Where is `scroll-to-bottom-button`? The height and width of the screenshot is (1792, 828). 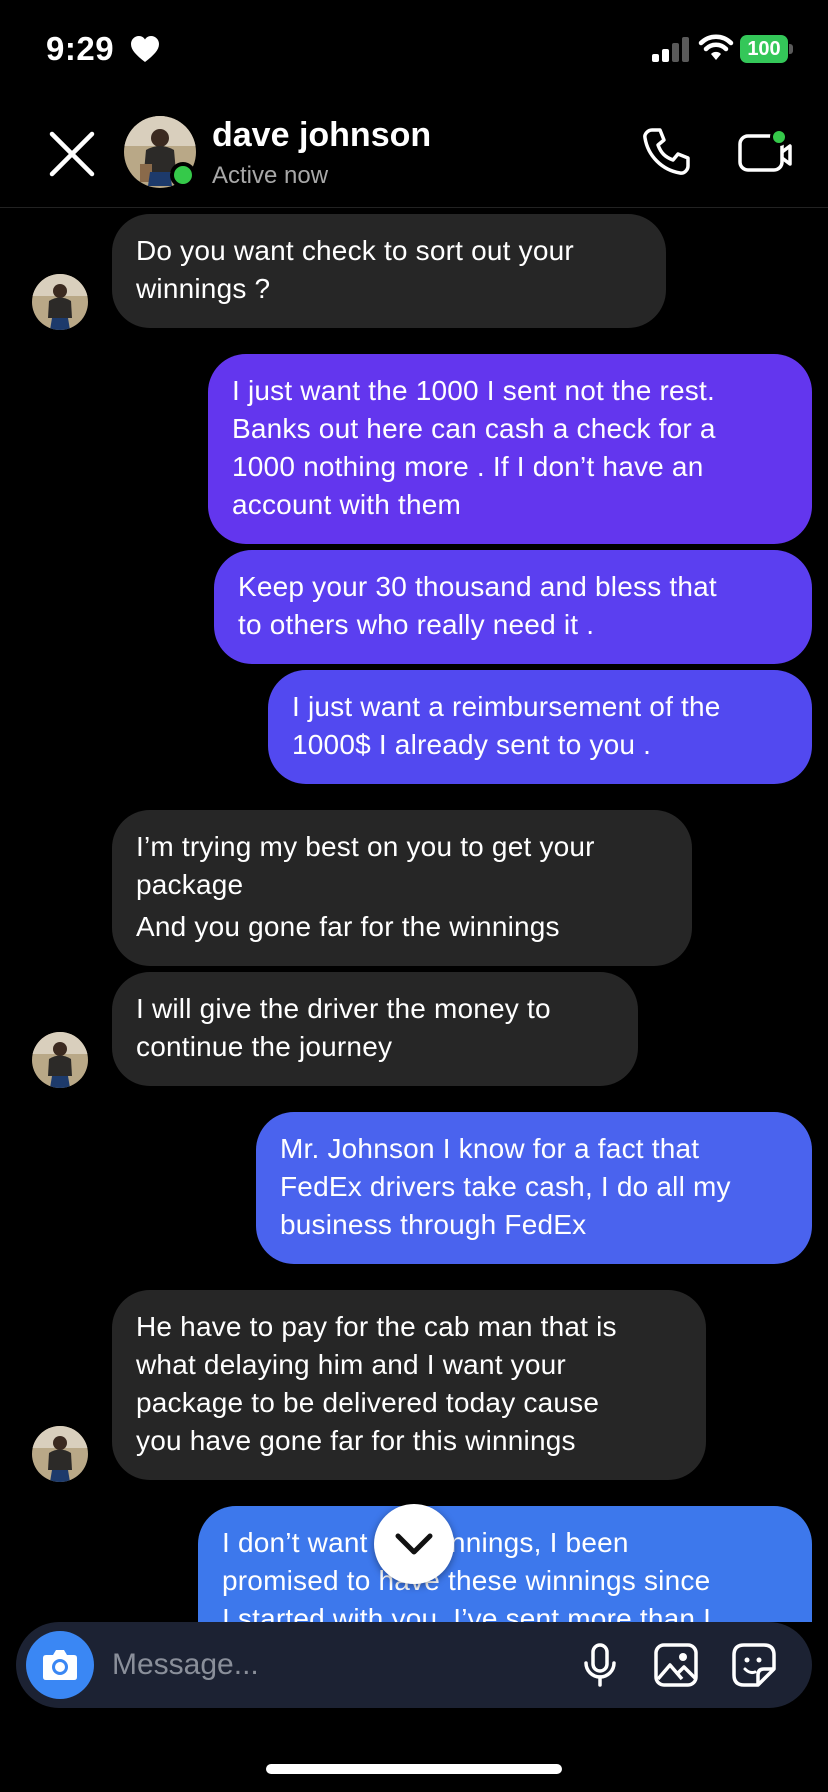 scroll-to-bottom-button is located at coordinates (414, 1544).